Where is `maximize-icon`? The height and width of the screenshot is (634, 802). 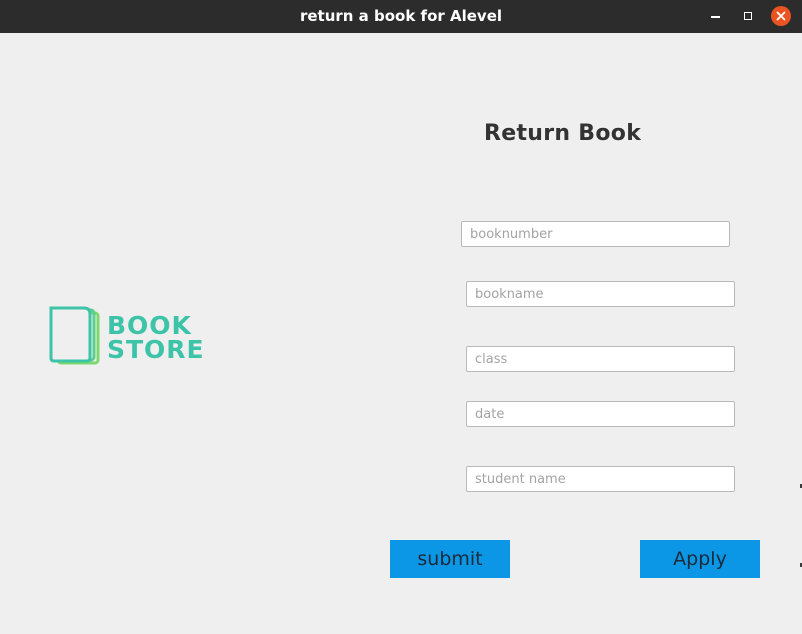 maximize-icon is located at coordinates (748, 16).